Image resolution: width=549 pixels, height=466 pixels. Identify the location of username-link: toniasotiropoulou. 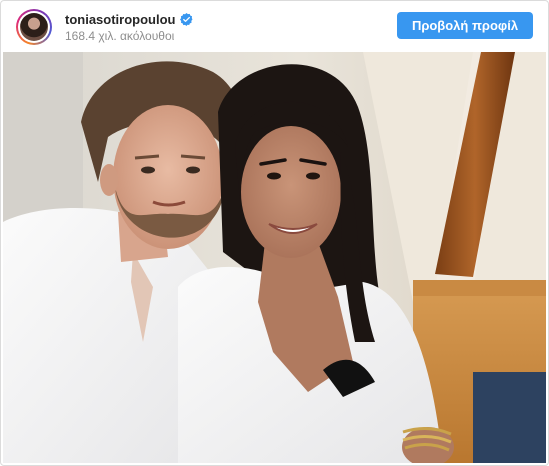
(120, 19).